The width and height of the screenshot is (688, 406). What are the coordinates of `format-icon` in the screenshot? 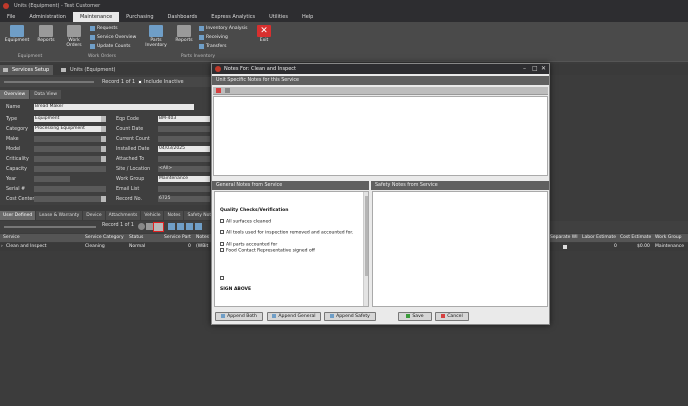 It's located at (227, 90).